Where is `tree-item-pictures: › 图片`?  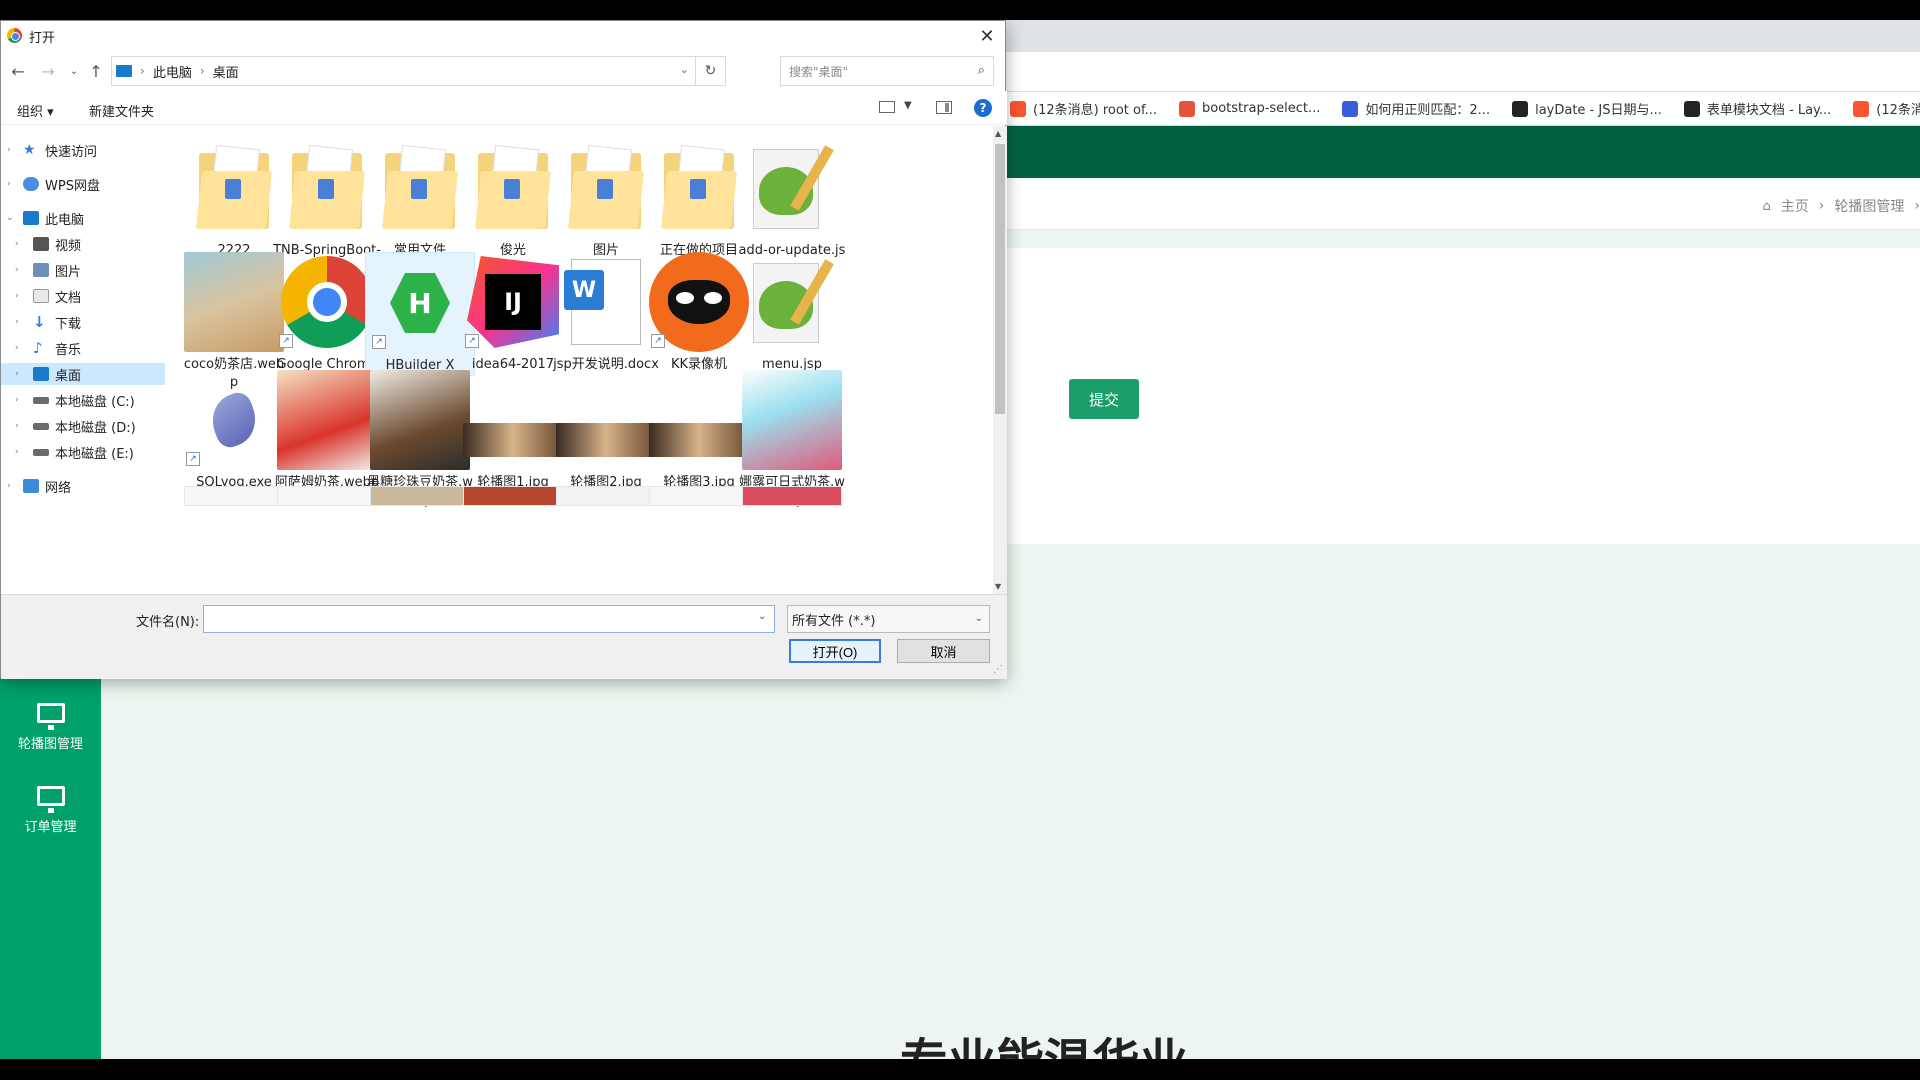 tree-item-pictures: › 图片 is located at coordinates (83, 270).